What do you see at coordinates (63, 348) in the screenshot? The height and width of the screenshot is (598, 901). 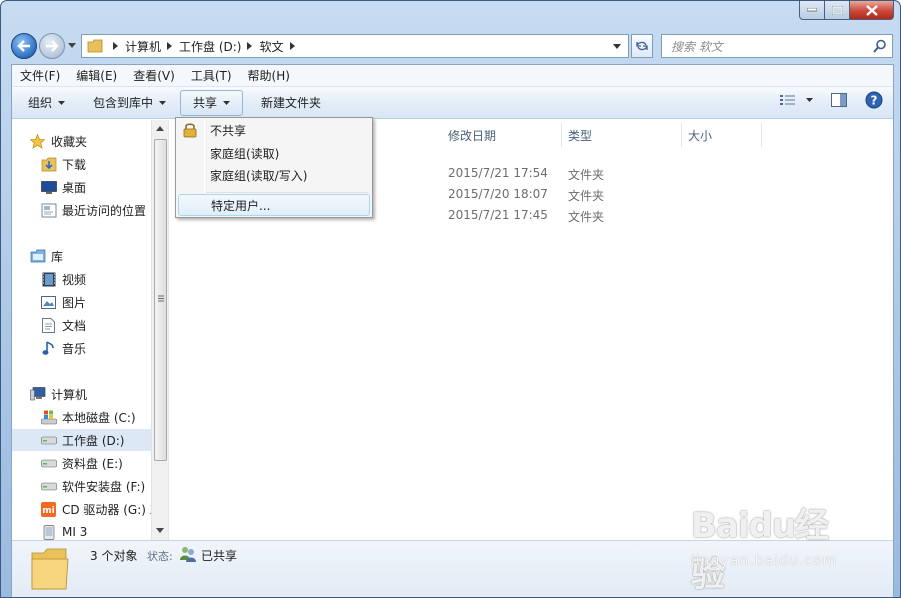 I see `nav-music: 音乐` at bounding box center [63, 348].